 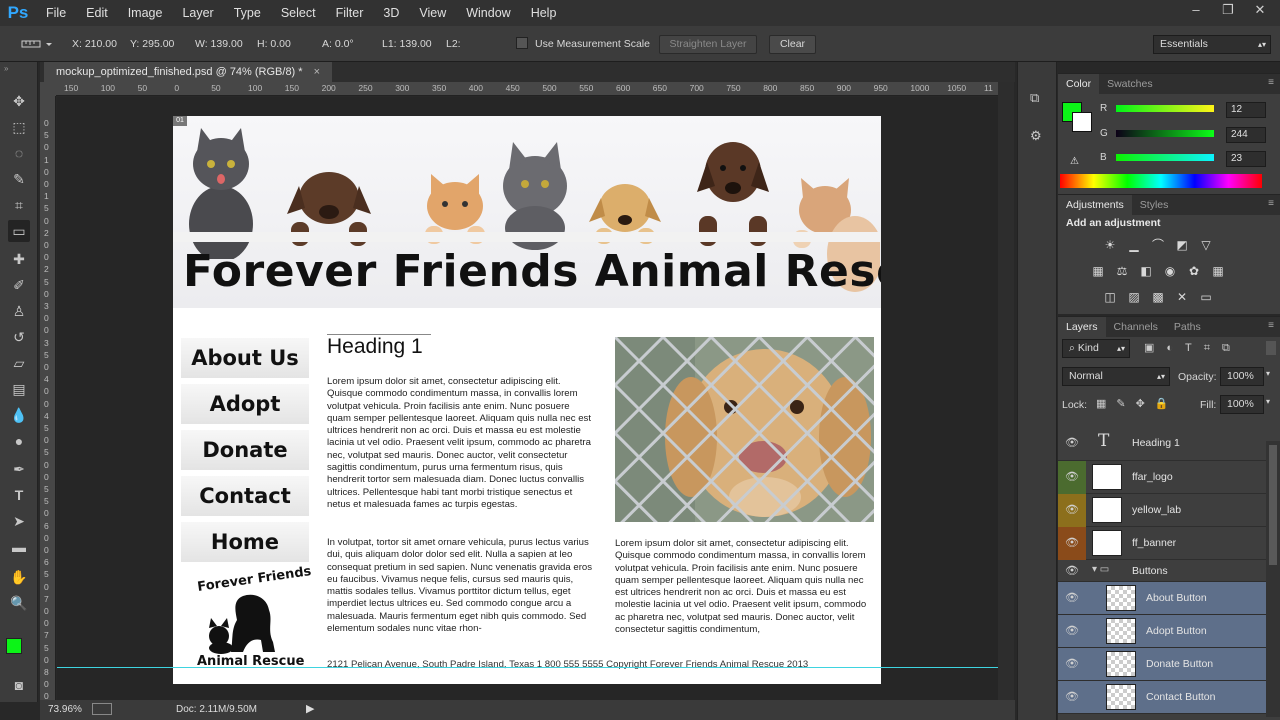 I want to click on pen-tool-icon: ✒, so click(x=19, y=469).